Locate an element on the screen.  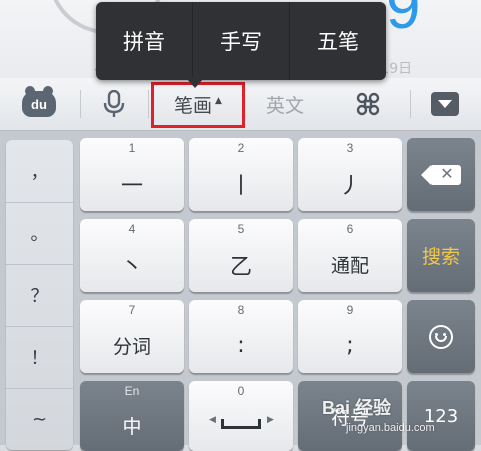
key-label: ; is located at coordinates (350, 345).